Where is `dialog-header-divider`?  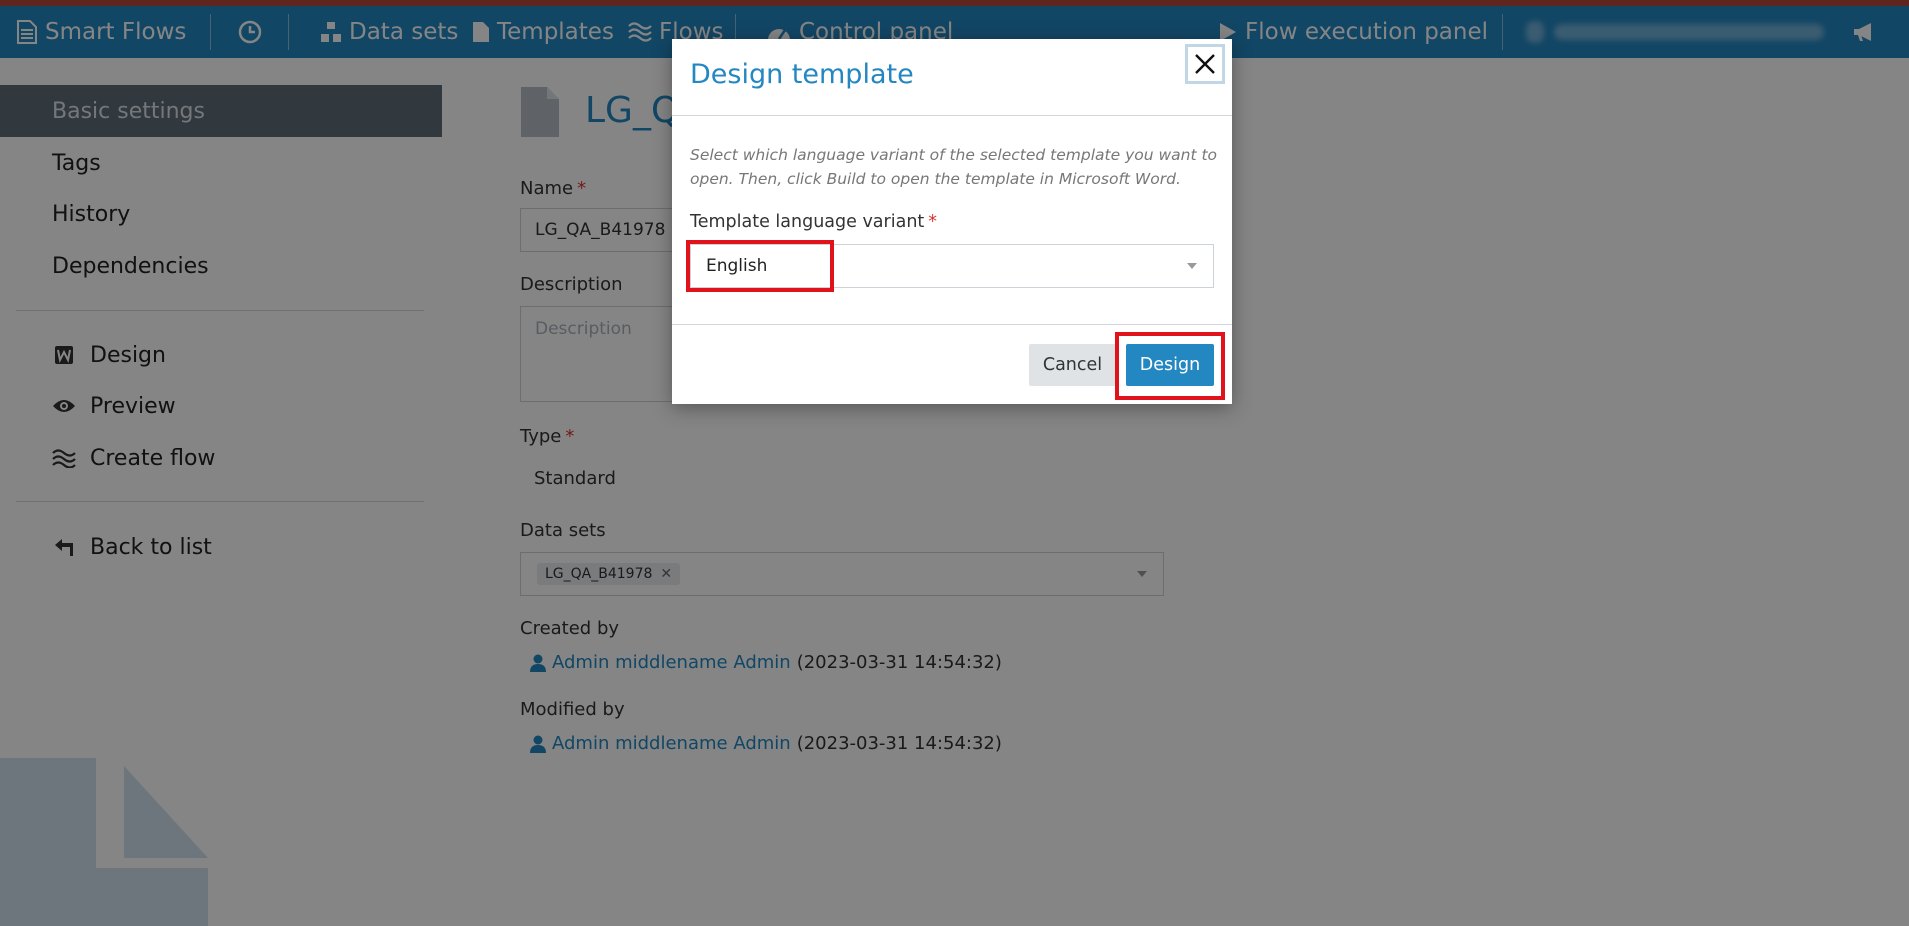 dialog-header-divider is located at coordinates (952, 115).